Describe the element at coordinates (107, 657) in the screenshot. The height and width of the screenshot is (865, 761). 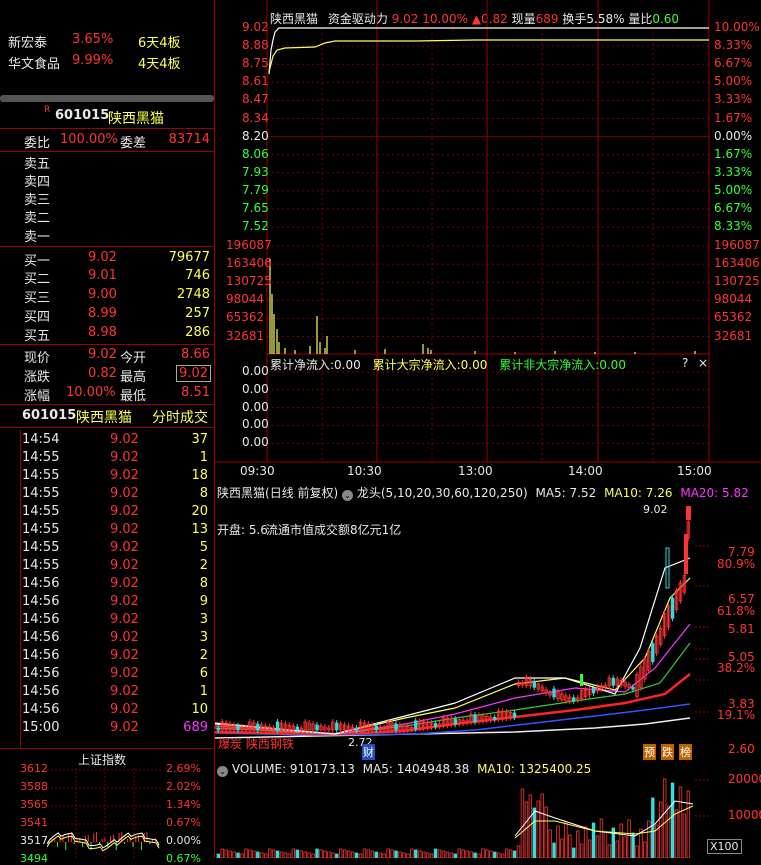
I see `tick-row: 14:56 9.02 2` at that location.